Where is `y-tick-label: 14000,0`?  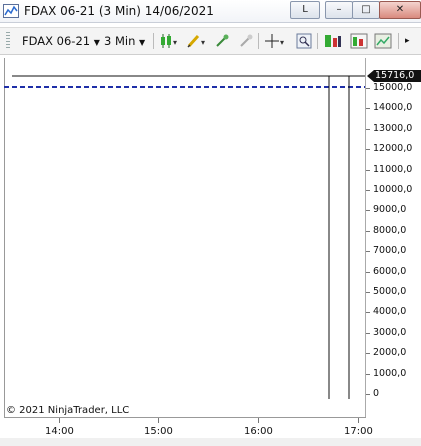 y-tick-label: 14000,0 is located at coordinates (393, 108).